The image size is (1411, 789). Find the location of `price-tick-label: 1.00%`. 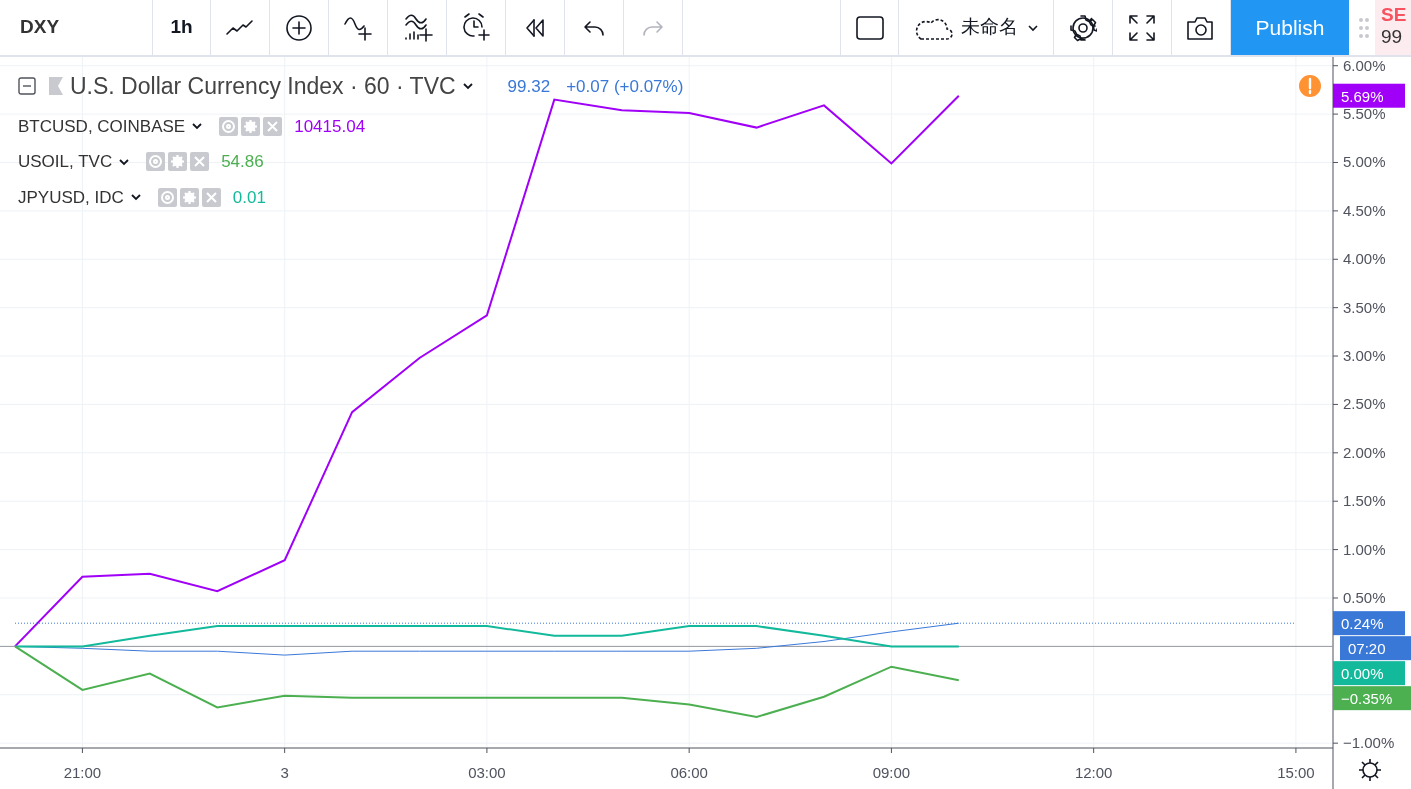

price-tick-label: 1.00% is located at coordinates (1364, 549).